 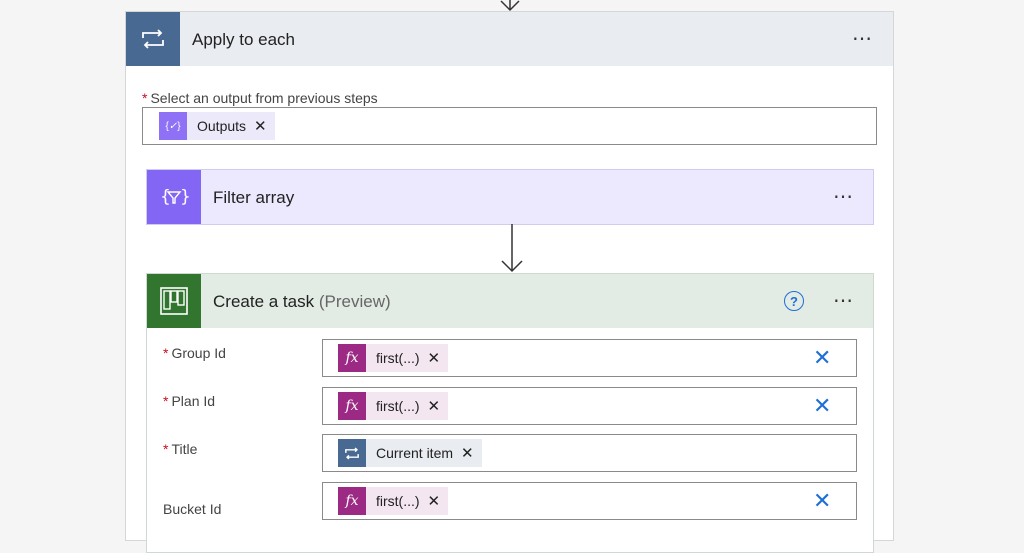 I want to click on plan-id-field: fx first(...) ✕ ✕, so click(x=589, y=406).